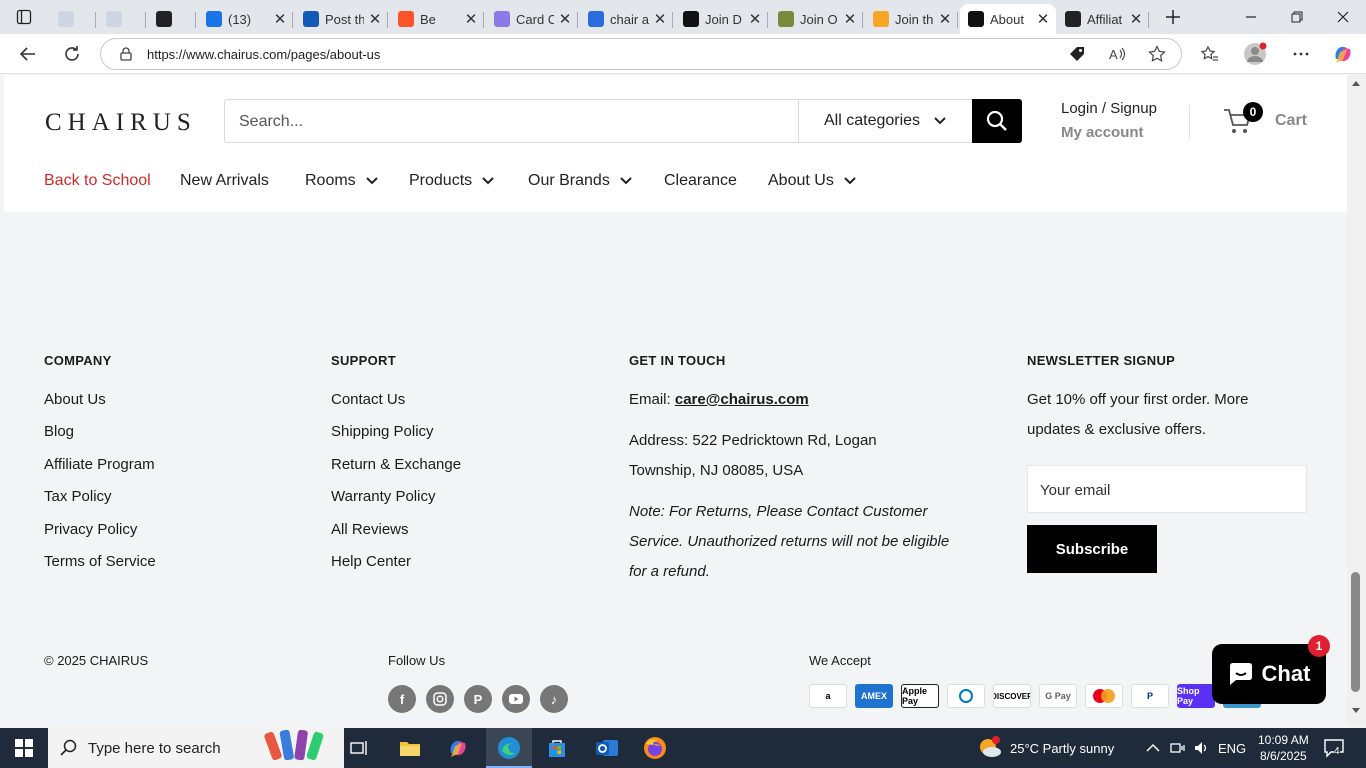  I want to click on profile-avatar, so click(1255, 54).